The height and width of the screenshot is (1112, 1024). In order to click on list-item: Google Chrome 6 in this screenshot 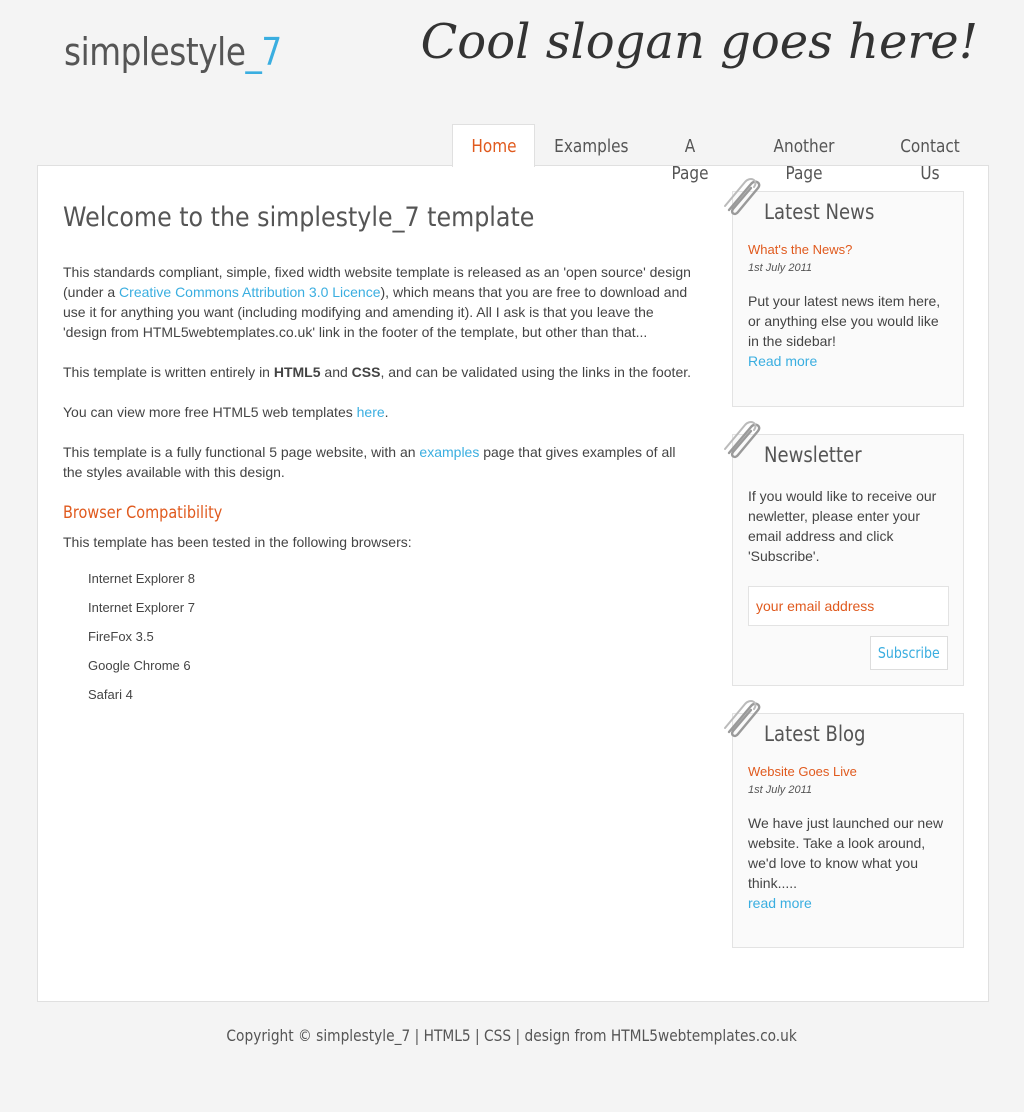, I will do `click(139, 665)`.